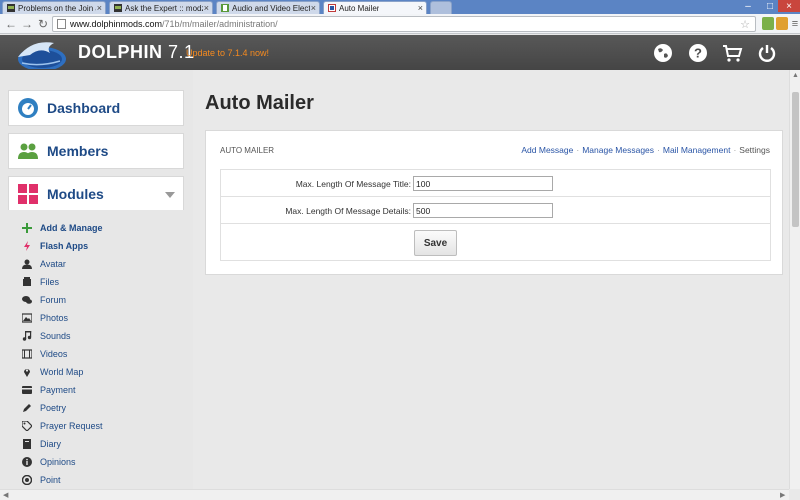 This screenshot has width=800, height=500. What do you see at coordinates (247, 150) in the screenshot?
I see `panel-title: AUTO MAILER` at bounding box center [247, 150].